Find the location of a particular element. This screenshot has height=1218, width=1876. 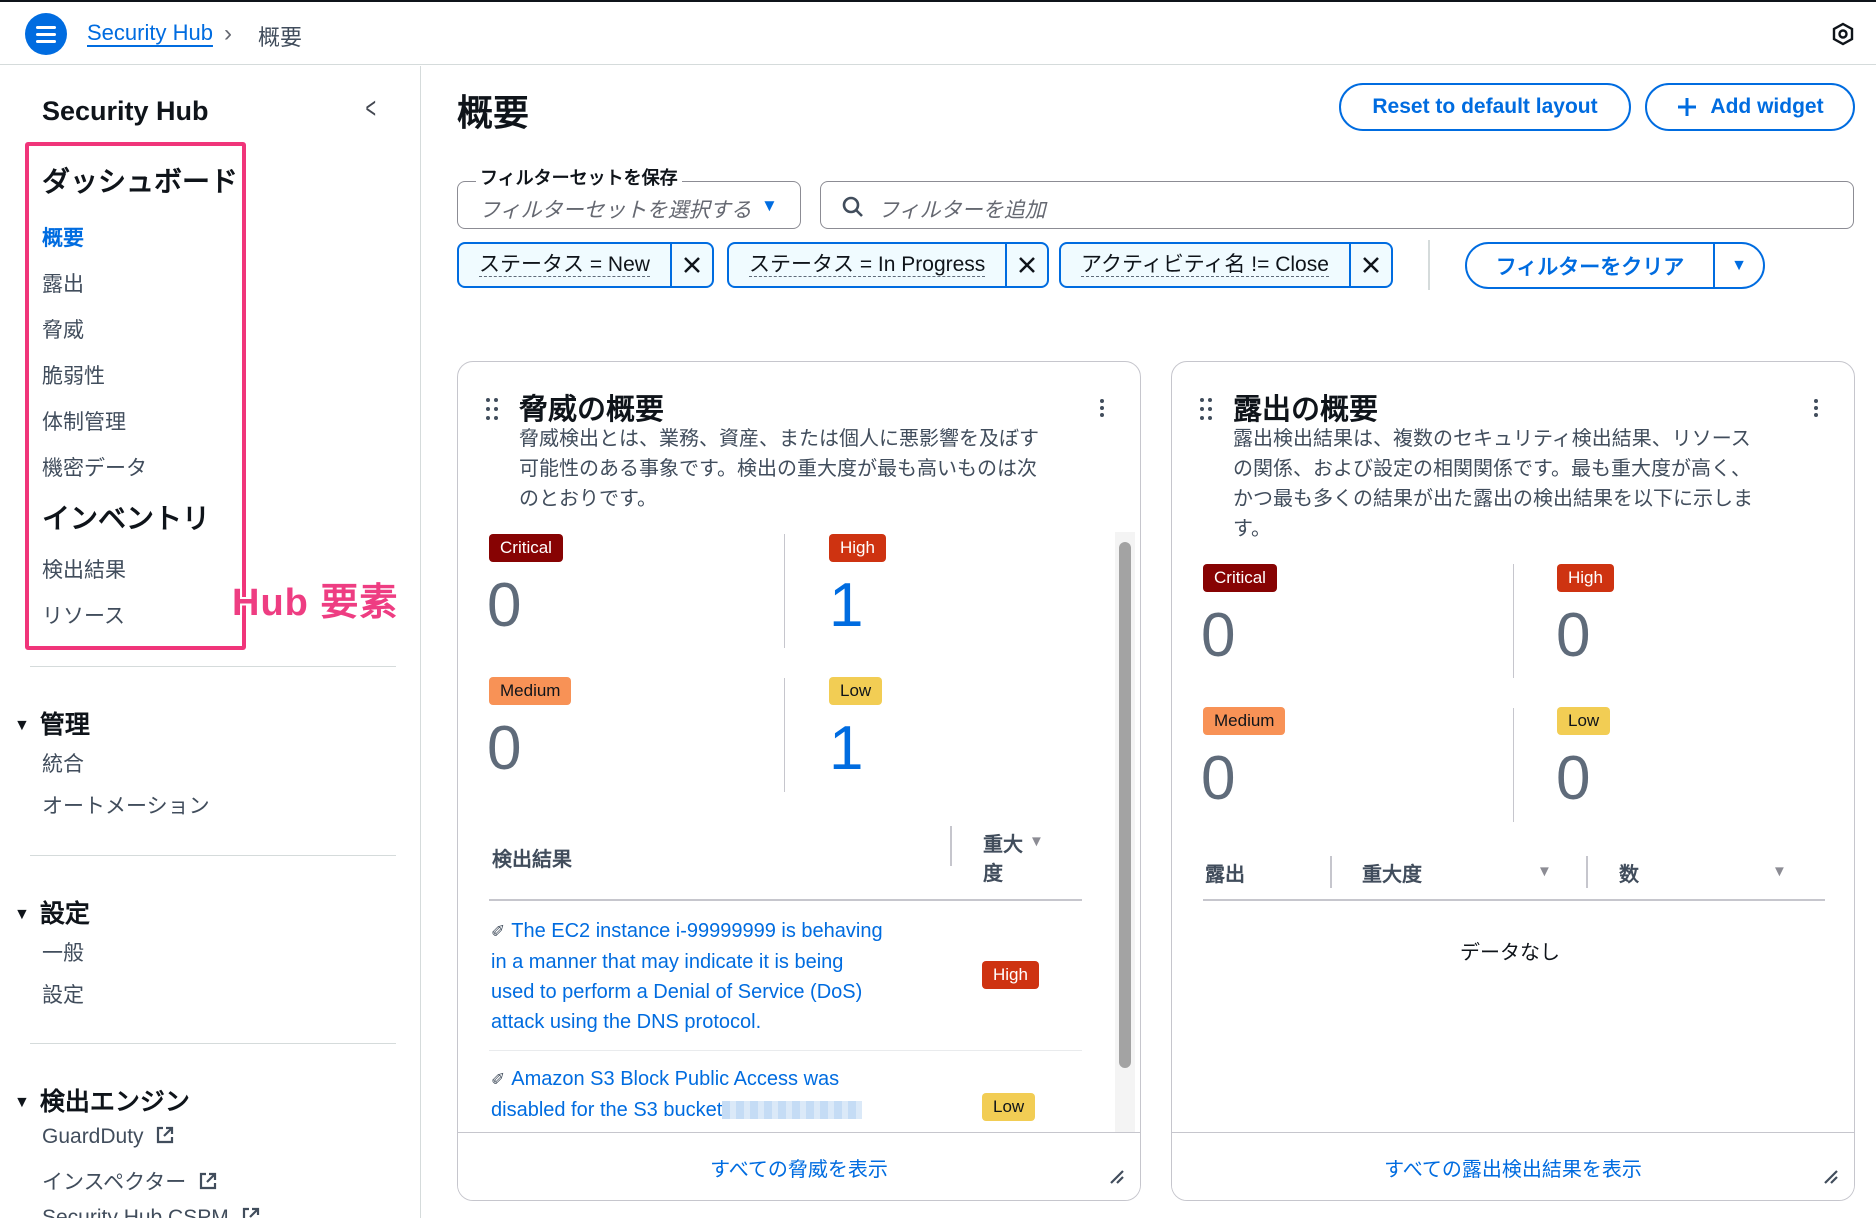

token-label: アクティビティ名 != Close is located at coordinates (1205, 264).